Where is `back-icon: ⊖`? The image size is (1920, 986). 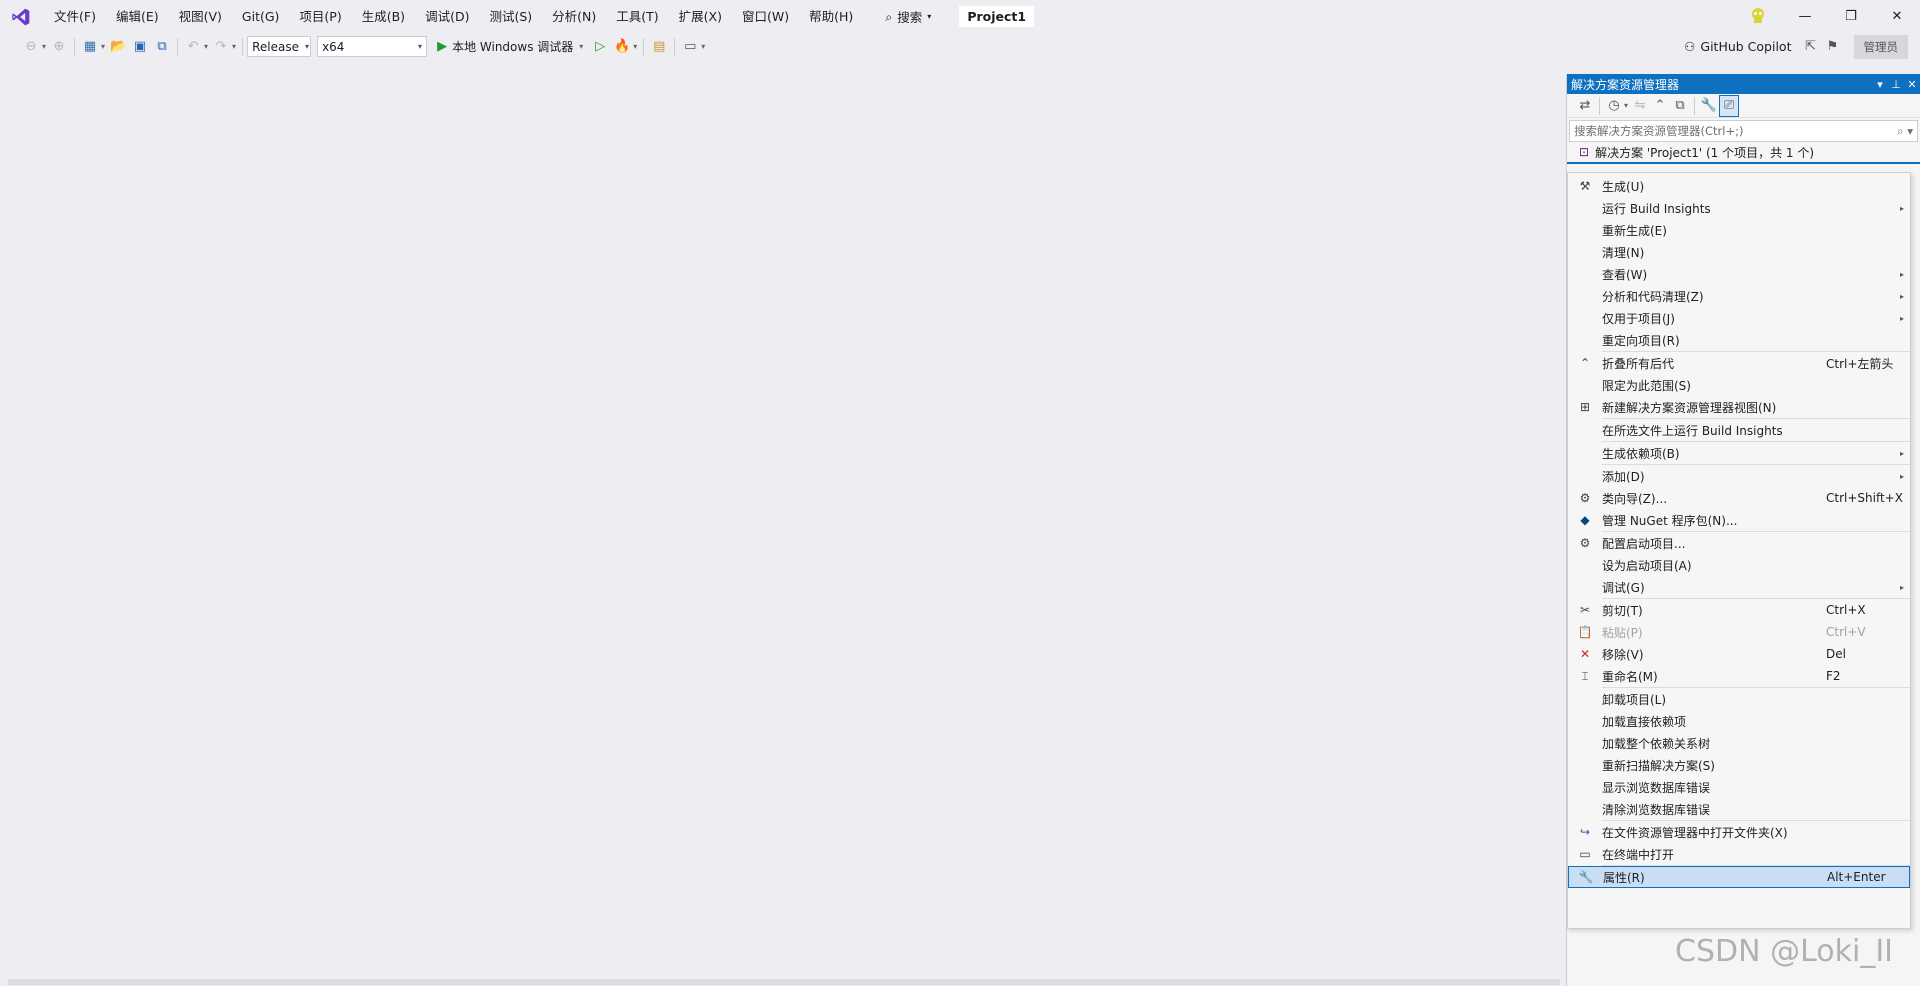 back-icon: ⊖ is located at coordinates (31, 47).